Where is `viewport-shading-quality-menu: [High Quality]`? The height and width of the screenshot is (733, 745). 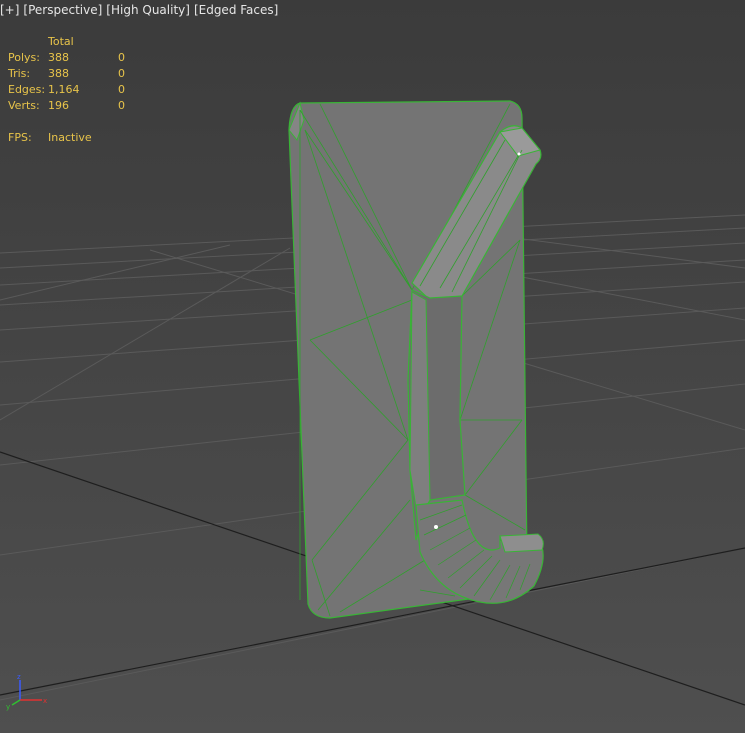 viewport-shading-quality-menu: [High Quality] is located at coordinates (148, 10).